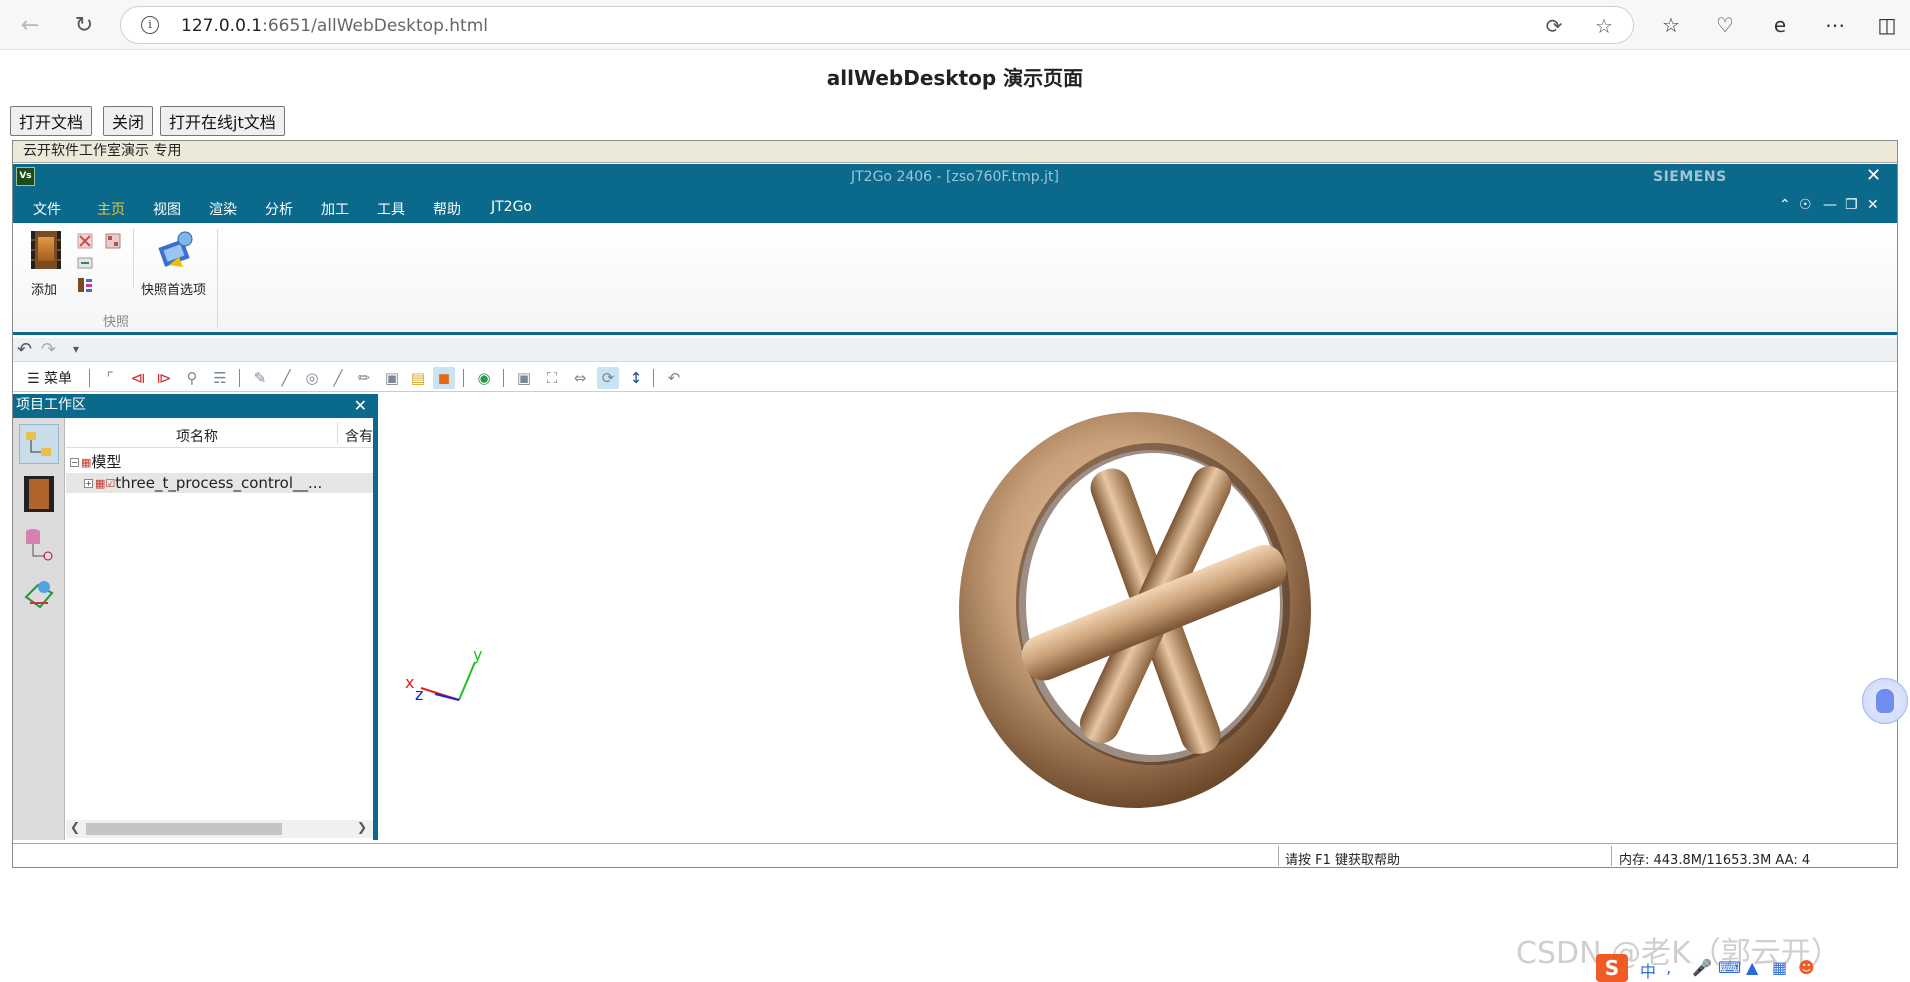 Image resolution: width=1910 pixels, height=982 pixels. Describe the element at coordinates (74, 462) in the screenshot. I see `collapse-icon: −` at that location.